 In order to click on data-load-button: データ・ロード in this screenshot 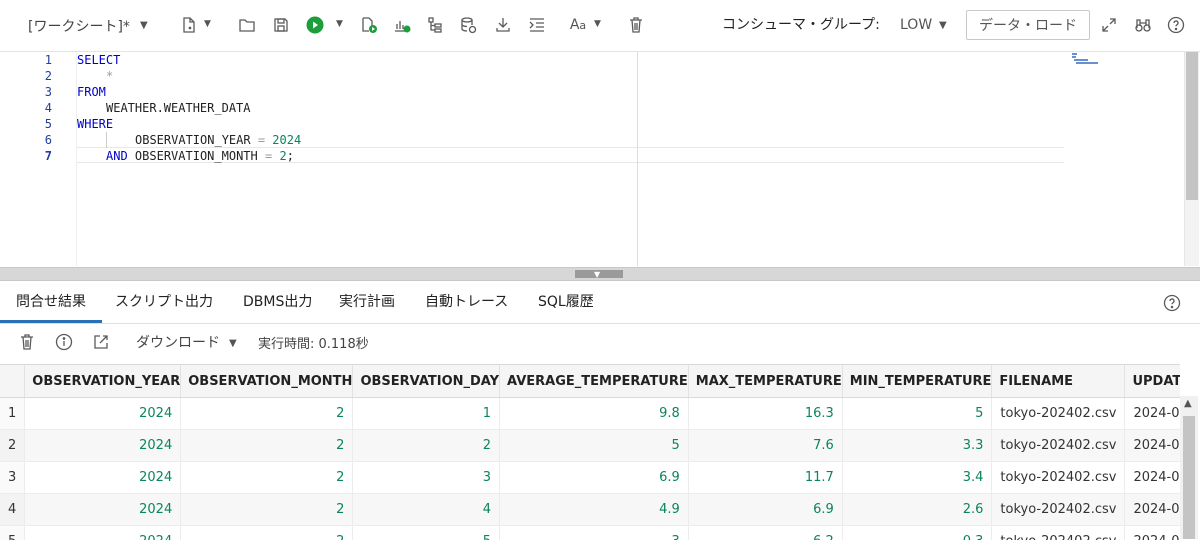, I will do `click(1028, 25)`.